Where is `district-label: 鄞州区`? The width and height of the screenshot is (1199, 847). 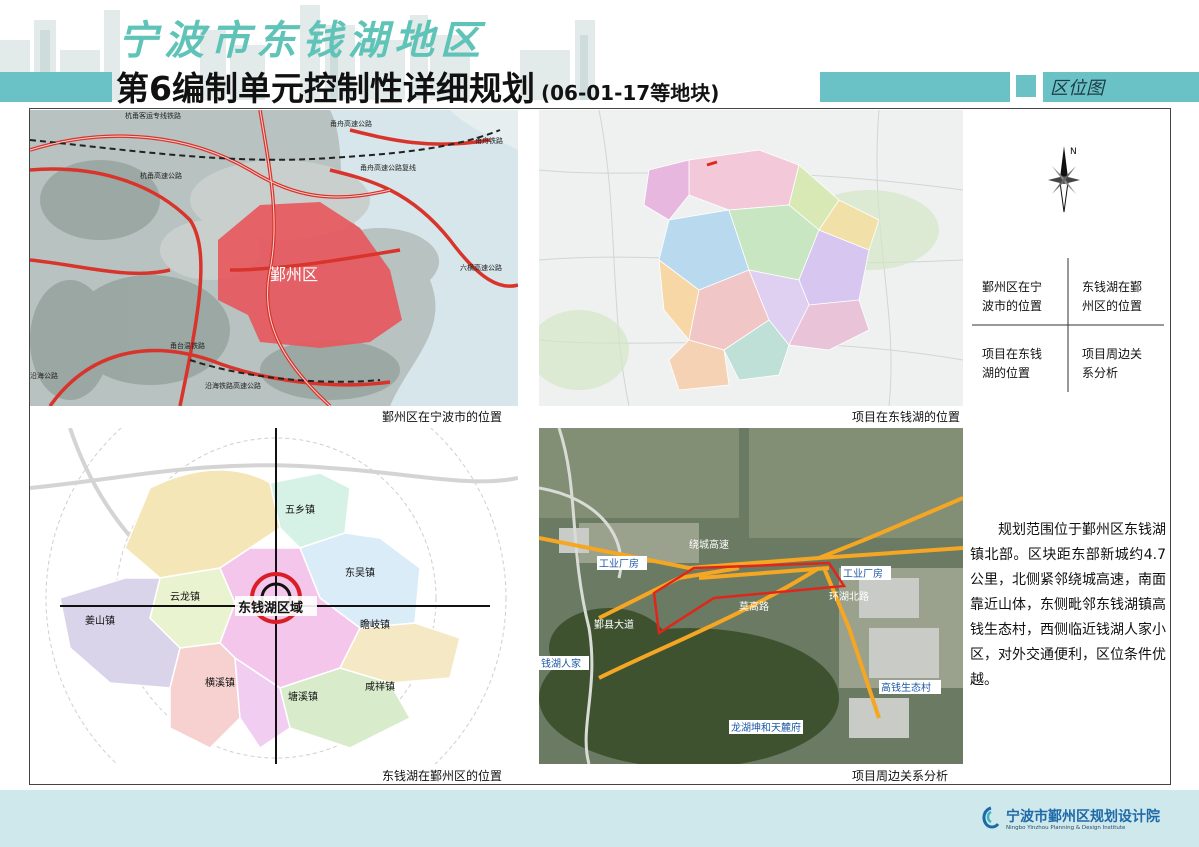
district-label: 鄞州区 is located at coordinates (294, 274).